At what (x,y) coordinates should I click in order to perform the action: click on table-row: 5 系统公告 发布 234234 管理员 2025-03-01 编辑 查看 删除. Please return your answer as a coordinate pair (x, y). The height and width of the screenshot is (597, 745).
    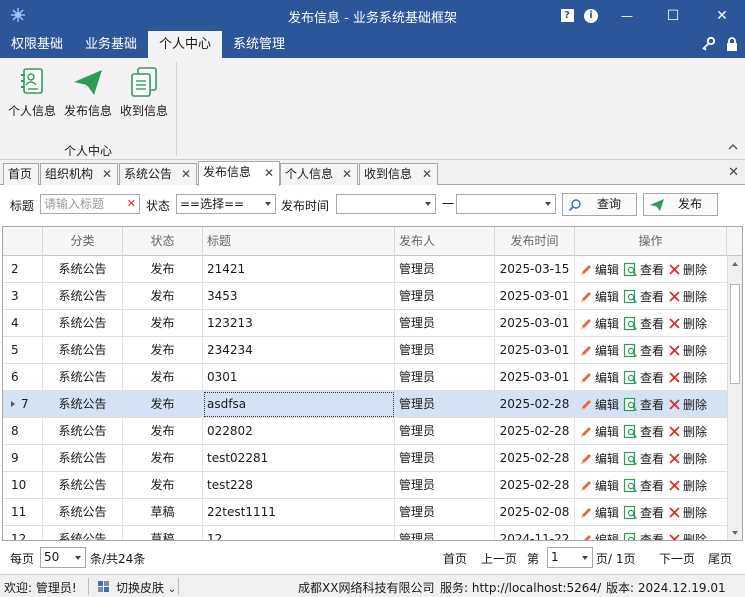
    Looking at the image, I should click on (365, 350).